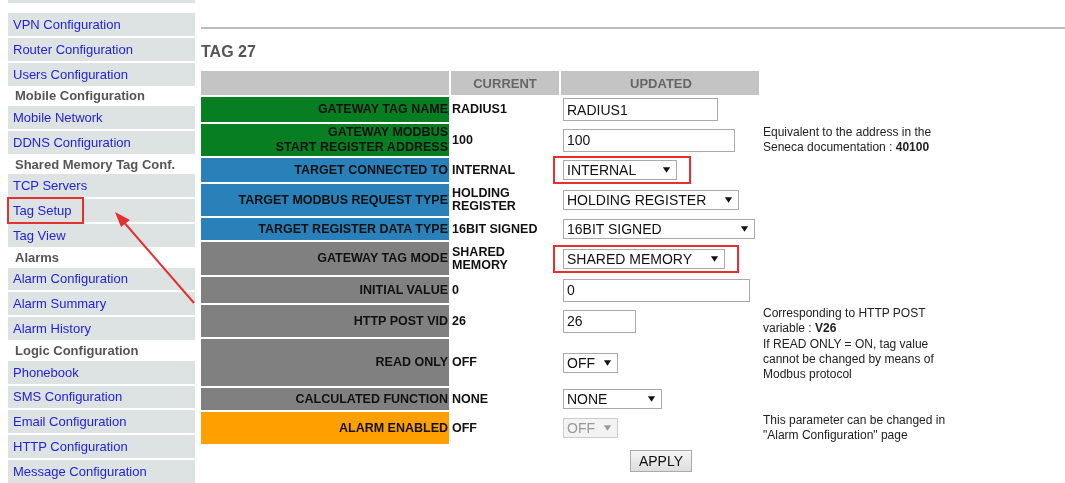 The height and width of the screenshot is (483, 1065). Describe the element at coordinates (325, 200) in the screenshot. I see `field-label: TARGET MODBUS REQUEST TYPE` at that location.